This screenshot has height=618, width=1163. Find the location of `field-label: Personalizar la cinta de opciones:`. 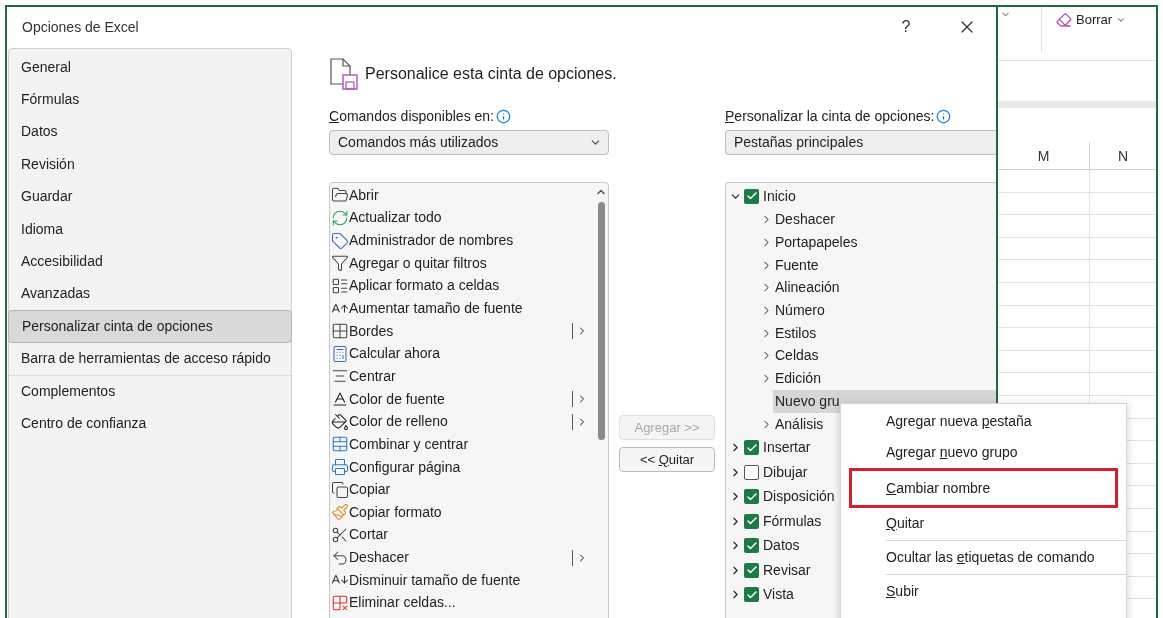

field-label: Personalizar la cinta de opciones: is located at coordinates (830, 116).